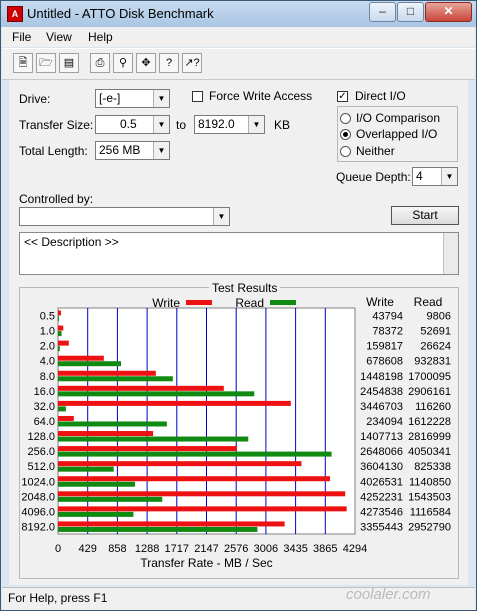  I want to click on context-help-icon: ↗?, so click(192, 63).